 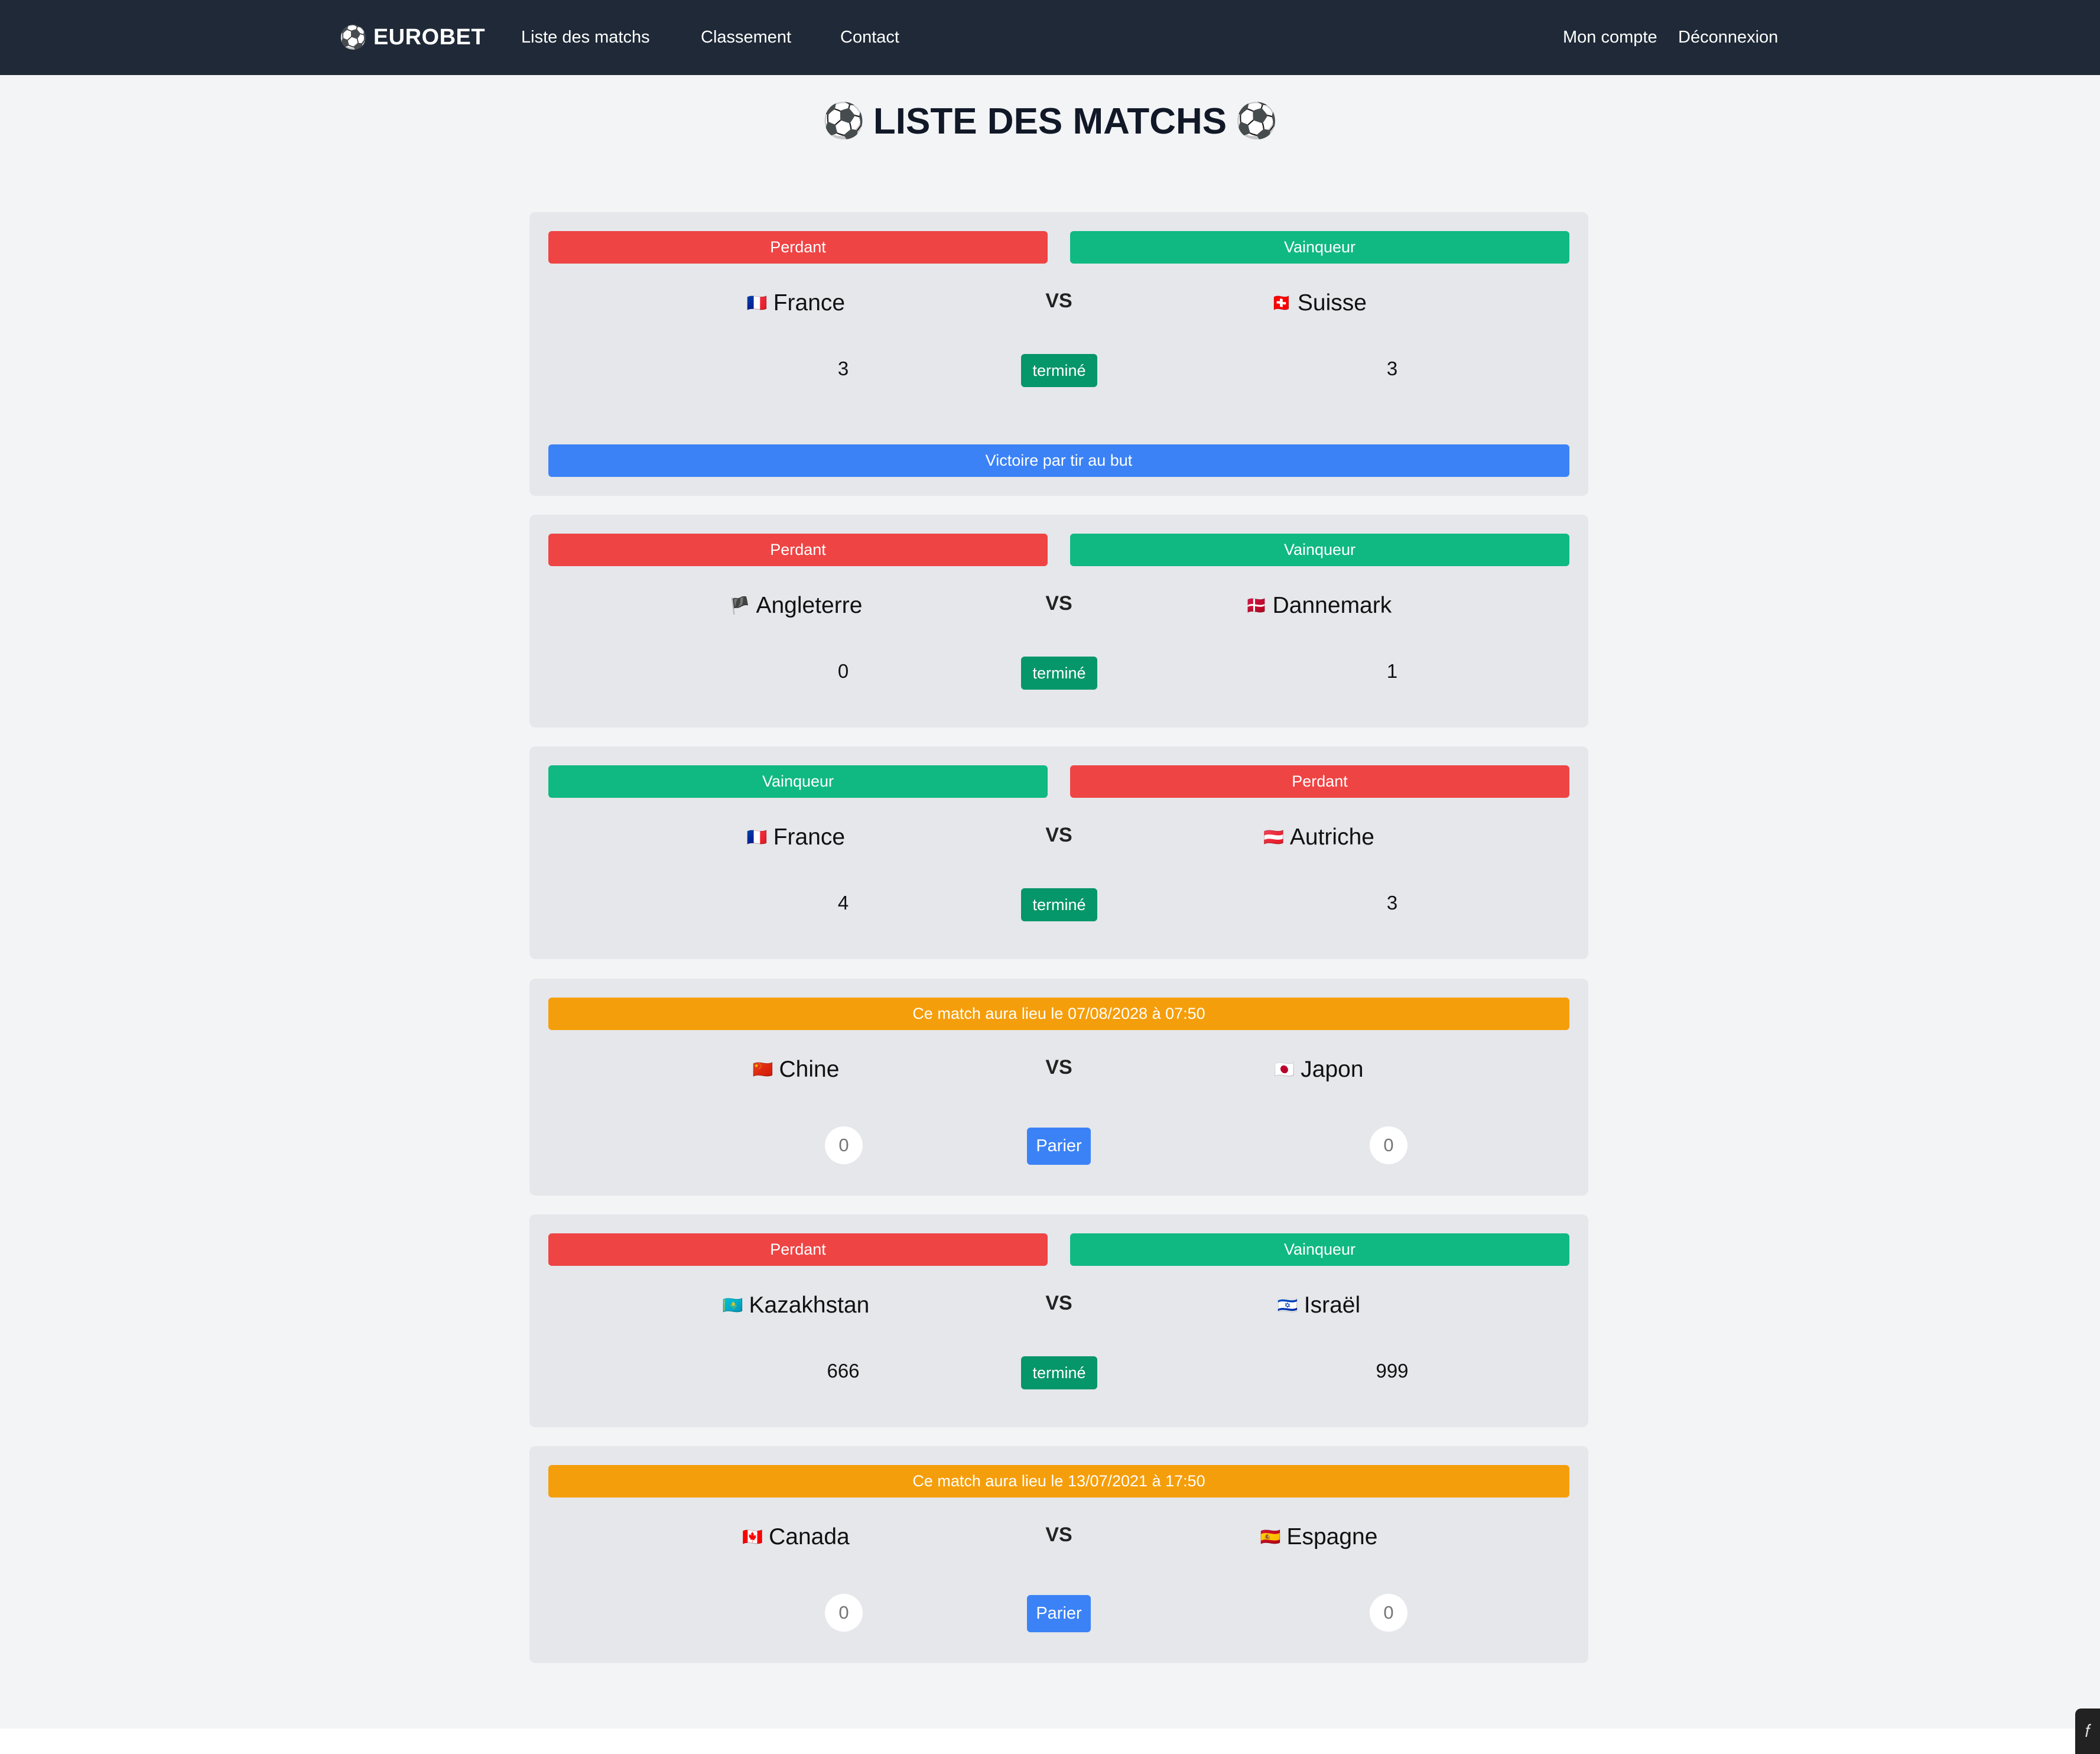 What do you see at coordinates (1332, 303) in the screenshot?
I see `team-name: Suisse` at bounding box center [1332, 303].